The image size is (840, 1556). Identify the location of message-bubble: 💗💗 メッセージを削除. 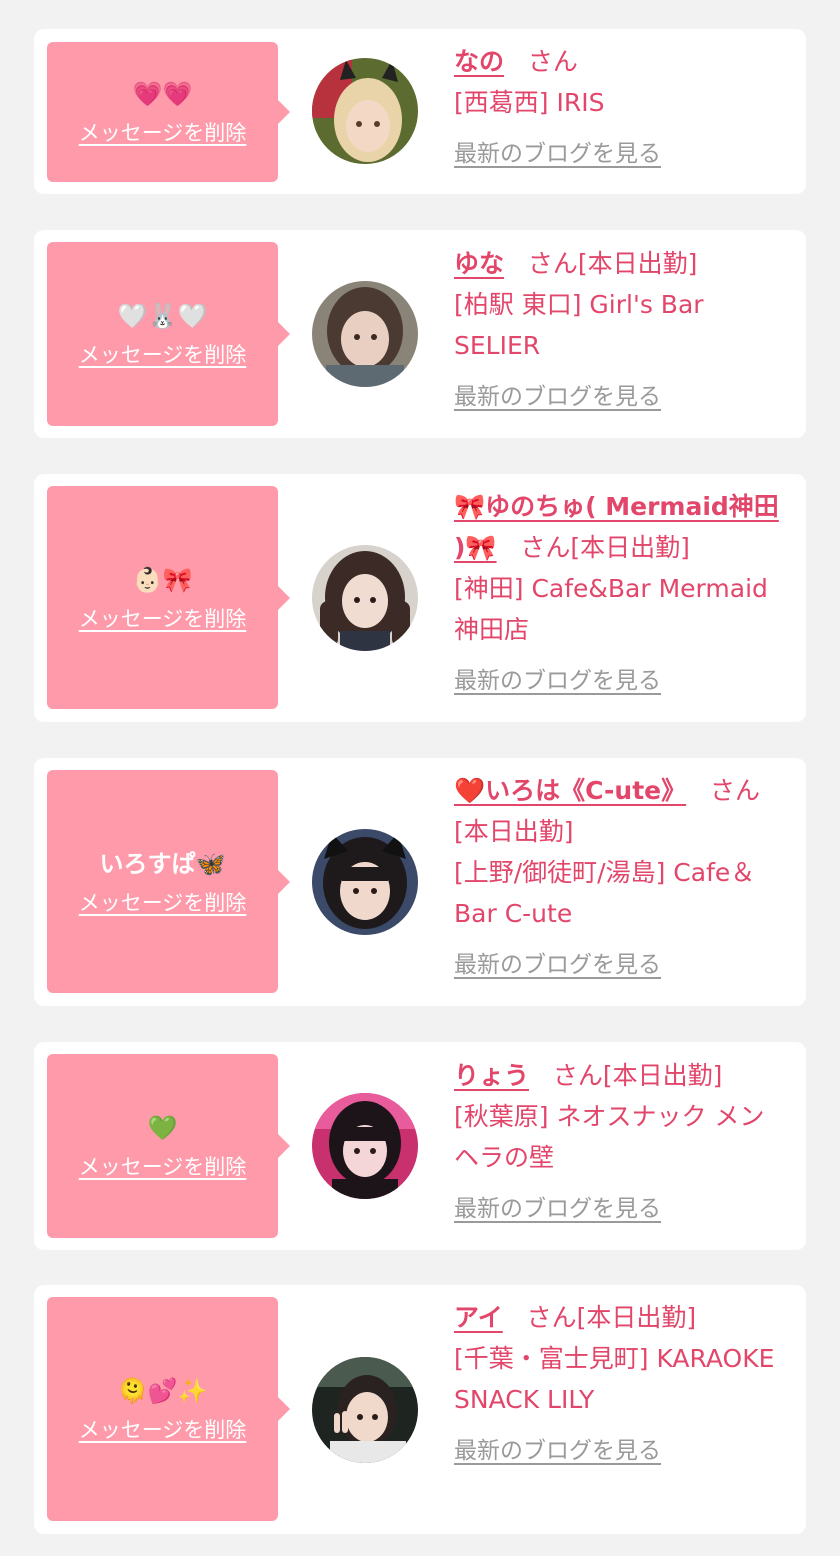
(168, 112).